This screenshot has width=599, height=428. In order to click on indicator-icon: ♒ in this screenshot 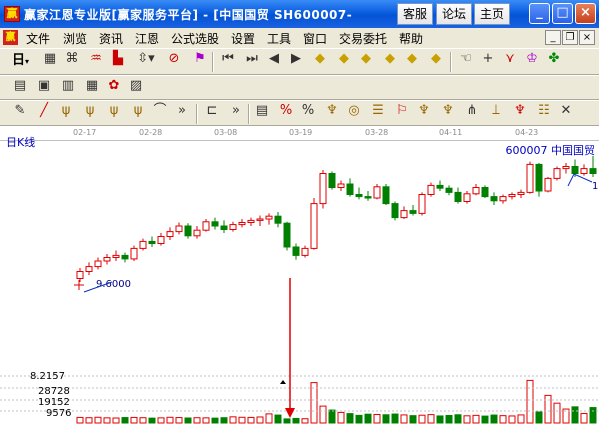, I will do `click(96, 59)`.